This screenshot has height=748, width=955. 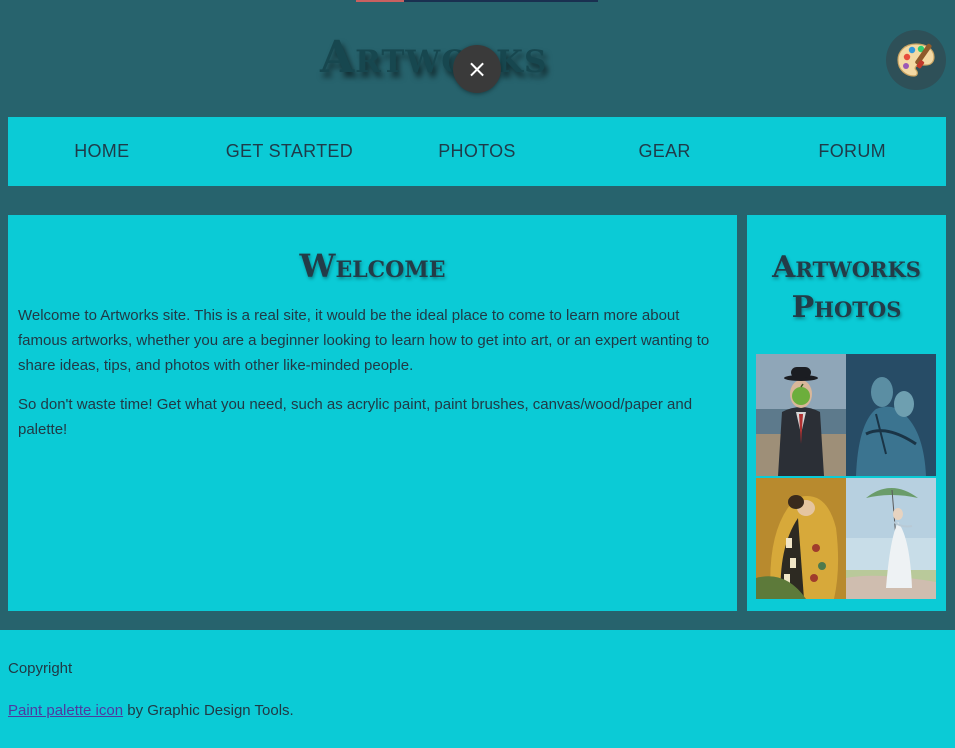 I want to click on nav-item-forum: FORUM, so click(x=852, y=151).